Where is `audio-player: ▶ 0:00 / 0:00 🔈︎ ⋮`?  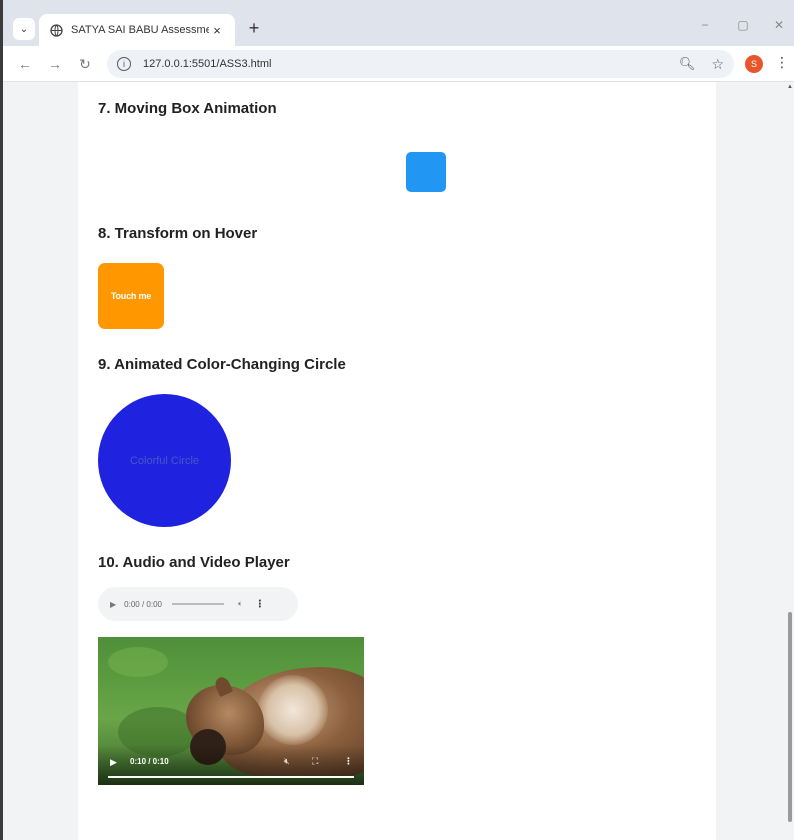
audio-player: ▶ 0:00 / 0:00 🔈︎ ⋮ is located at coordinates (198, 604).